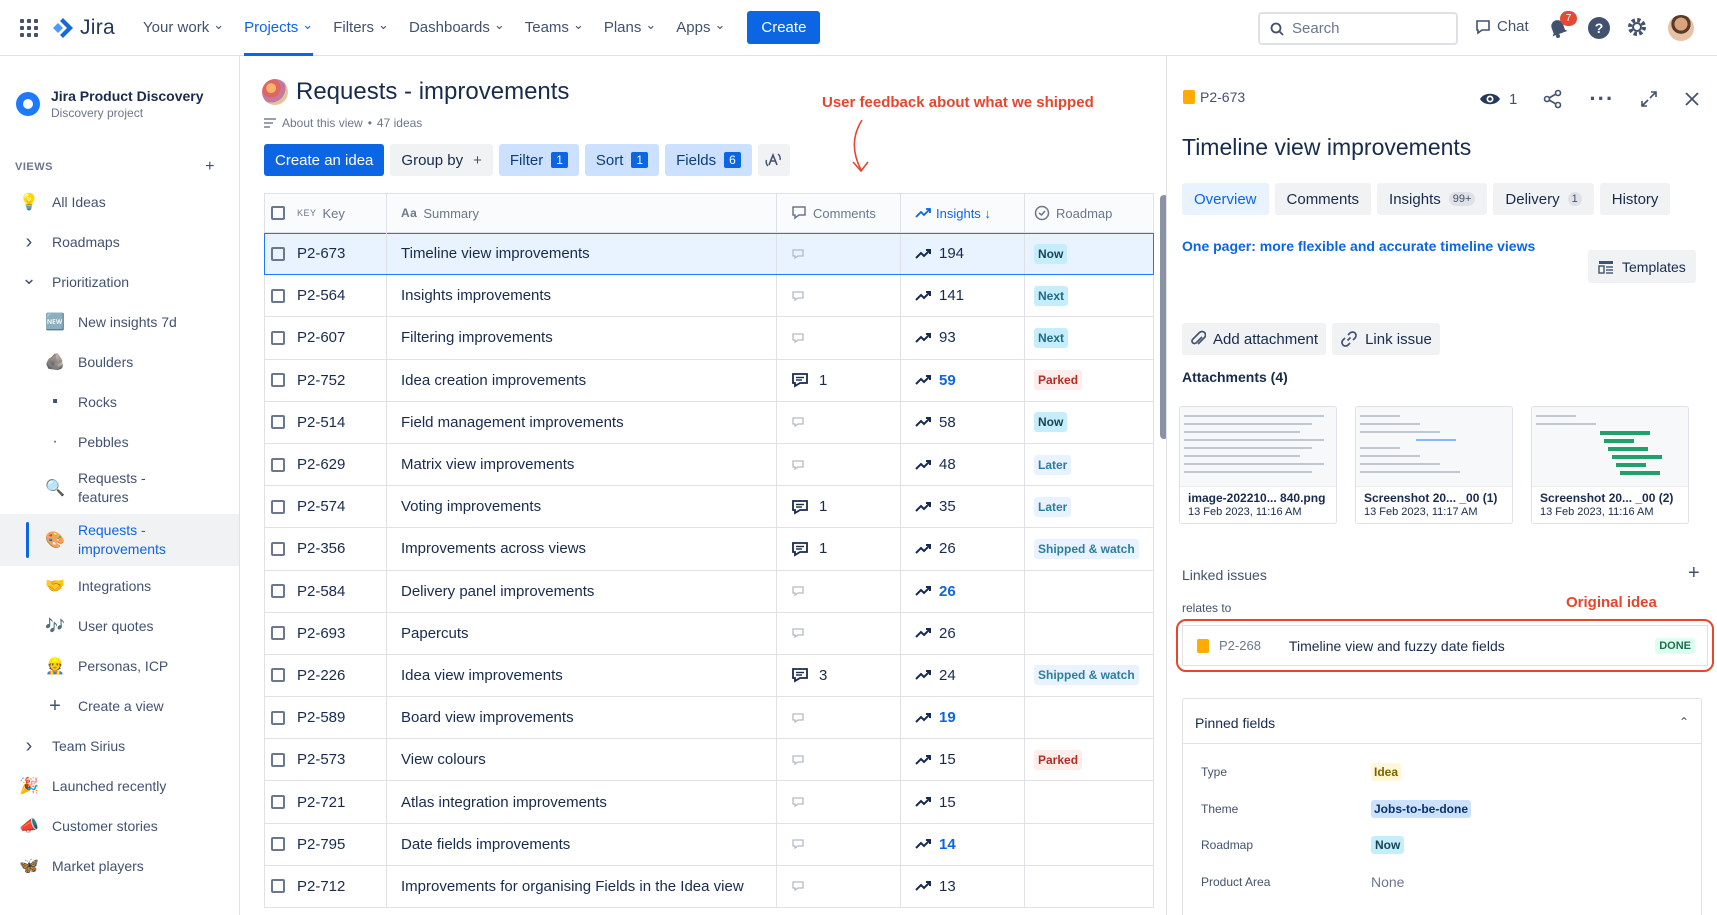 Image resolution: width=1717 pixels, height=915 pixels. I want to click on table-row: P2-564 Insights improvements 141 Next, so click(709, 296).